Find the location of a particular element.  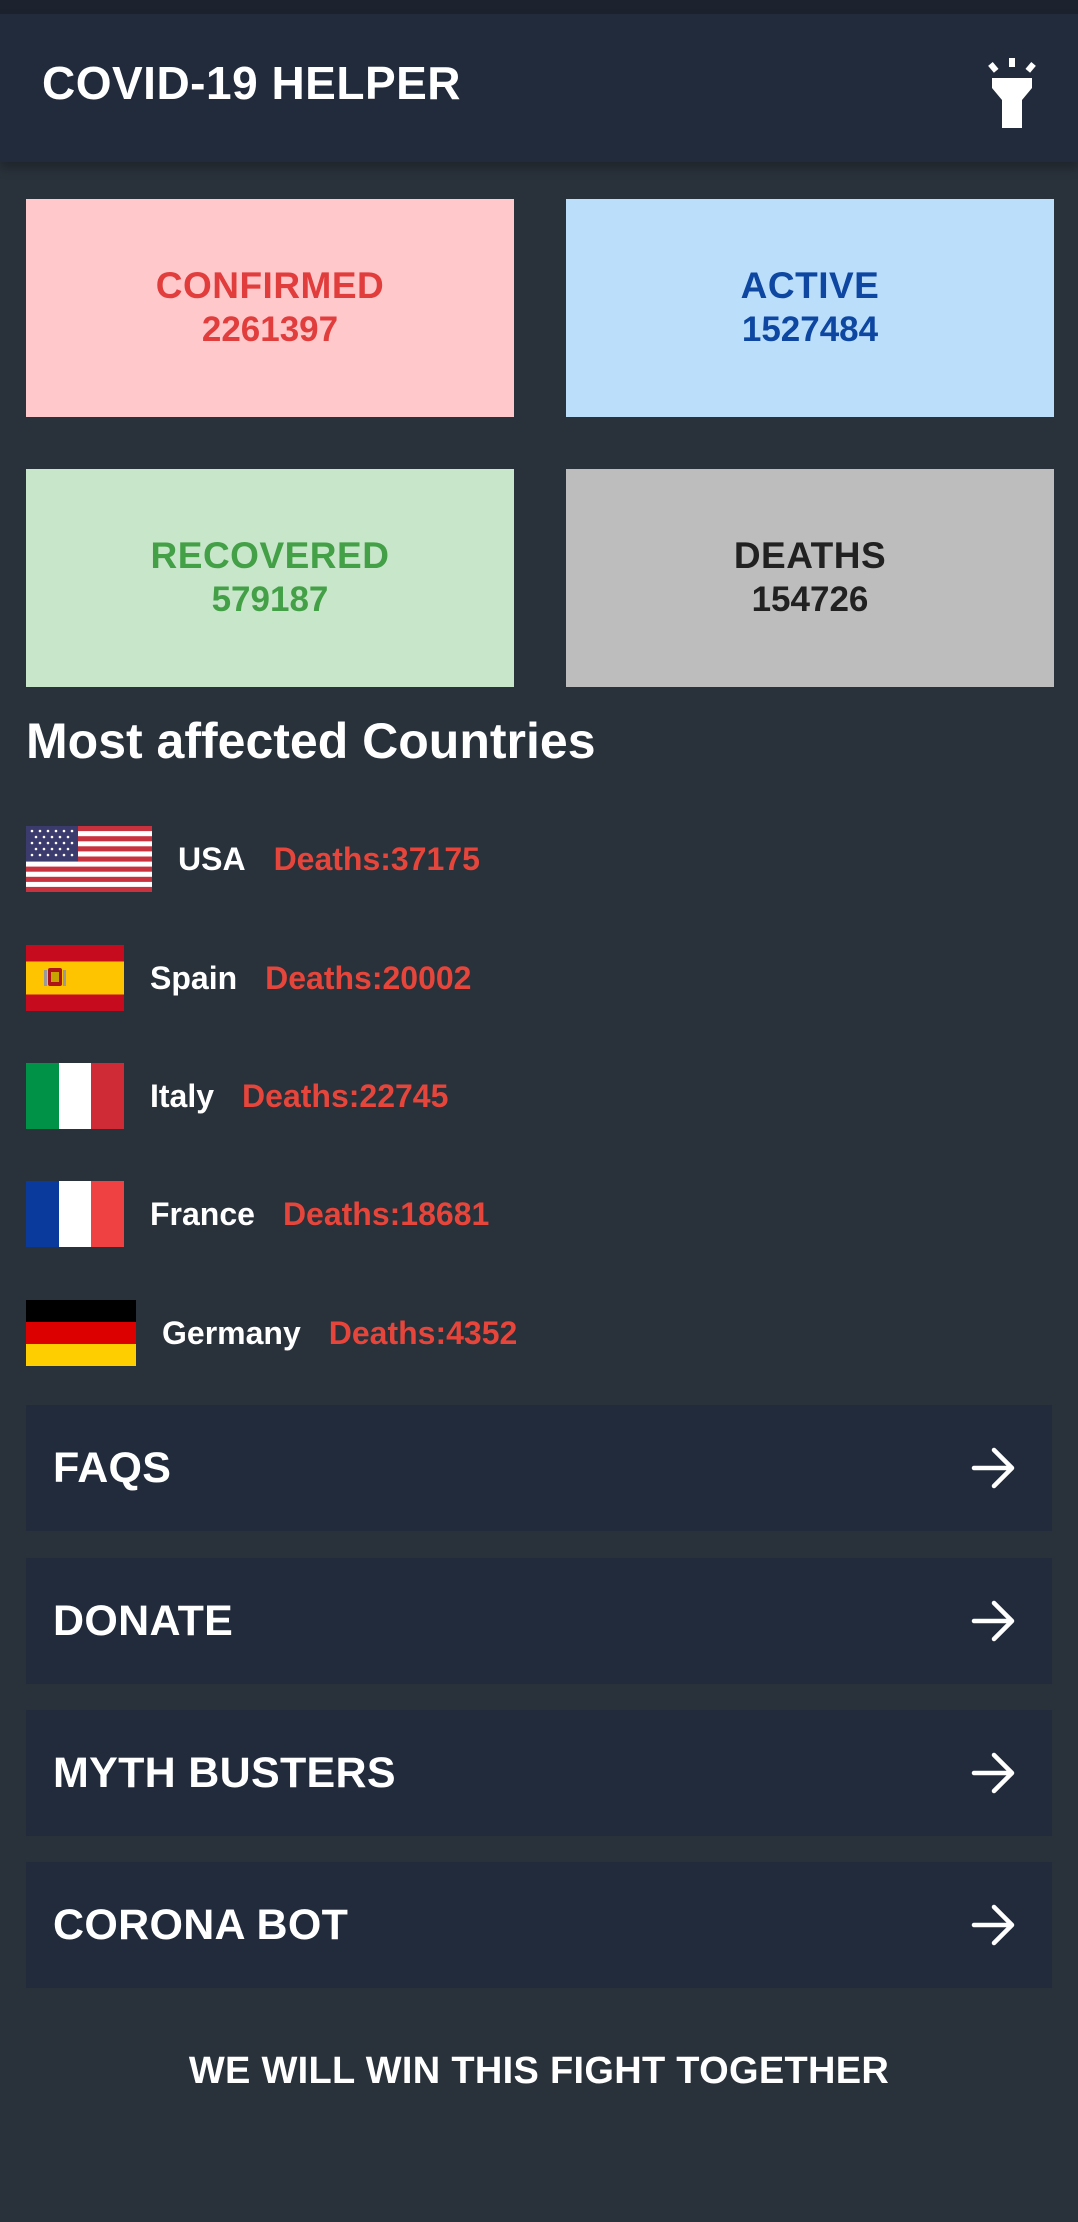

menu-label: CORONA BOT is located at coordinates (201, 1924).